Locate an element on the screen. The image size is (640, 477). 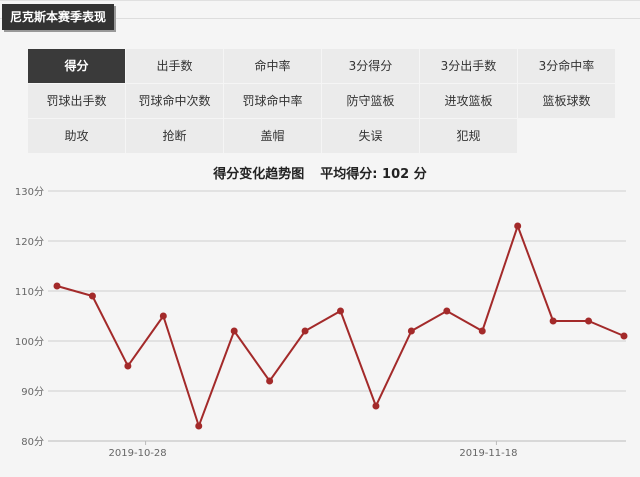
x-tick-label: 2019-11-18 is located at coordinates (488, 453).